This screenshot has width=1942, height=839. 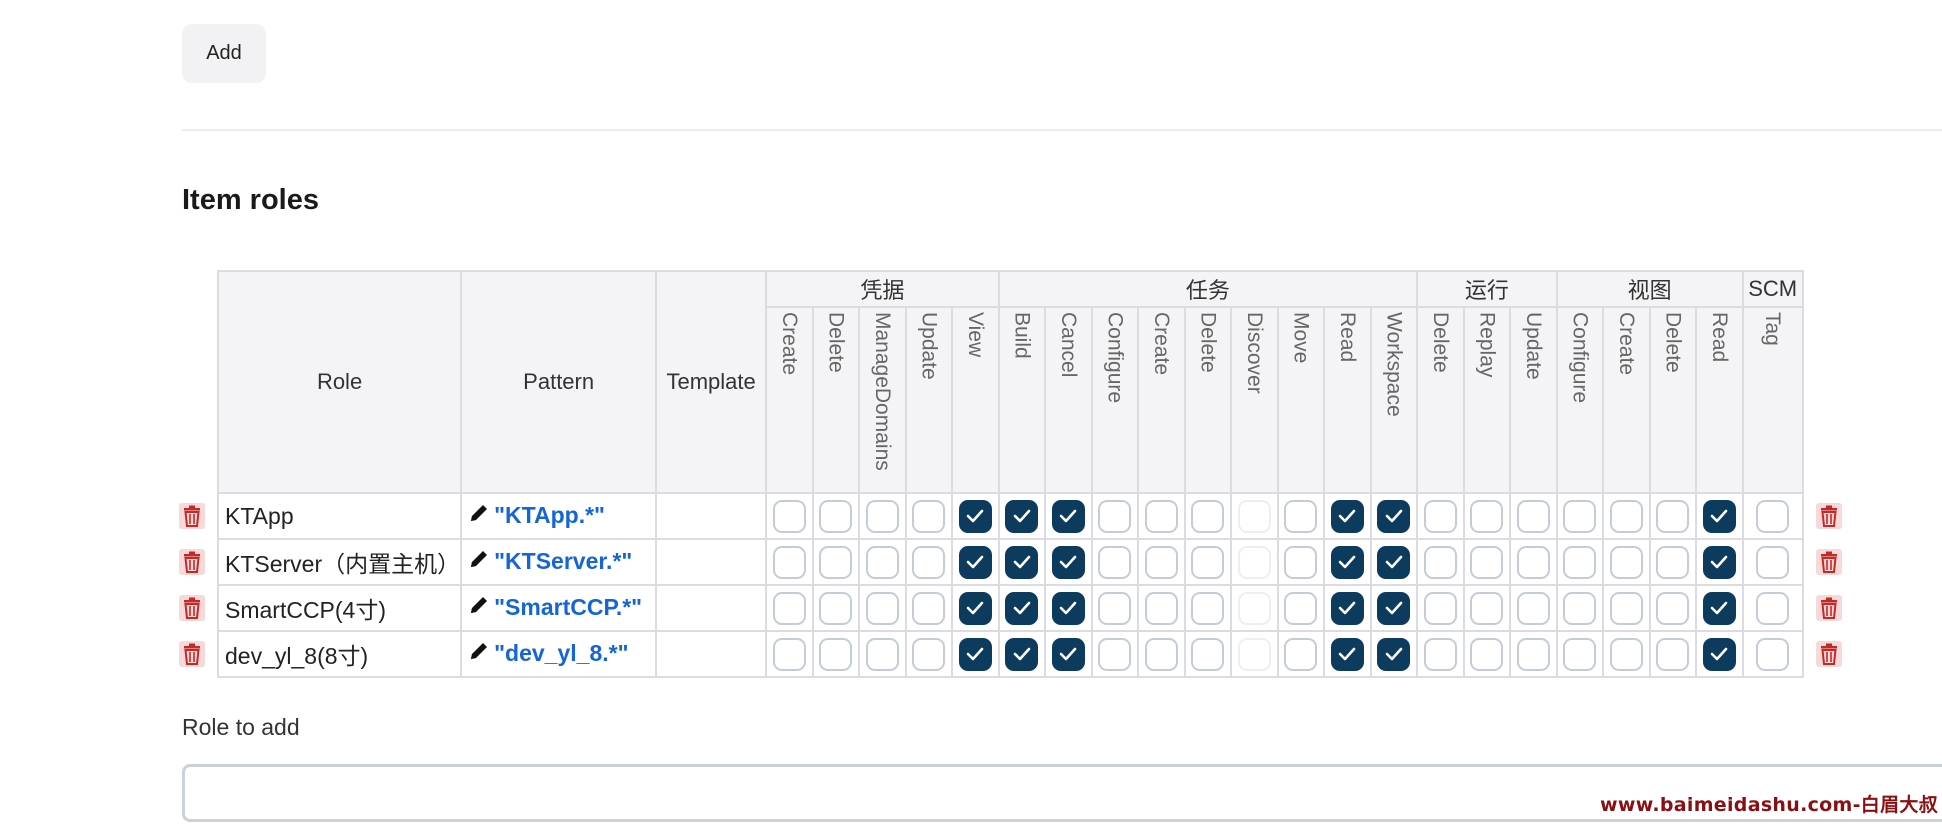 I want to click on add-button: Add, so click(x=224, y=53).